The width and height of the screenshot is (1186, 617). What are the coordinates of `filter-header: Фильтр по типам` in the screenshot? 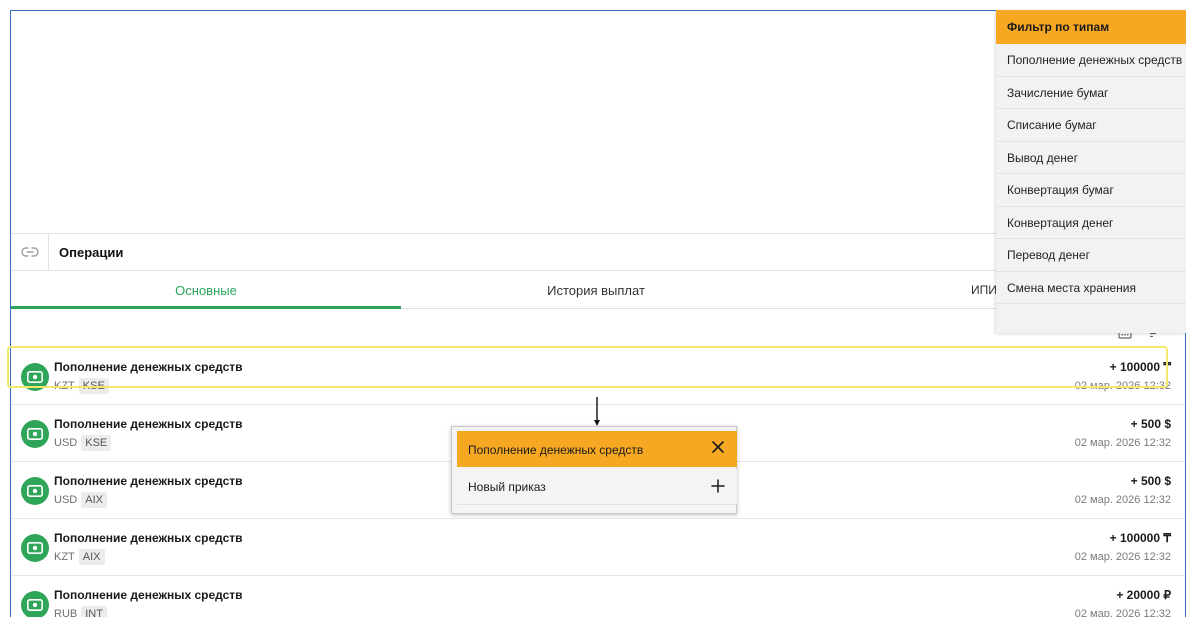 It's located at (1091, 27).